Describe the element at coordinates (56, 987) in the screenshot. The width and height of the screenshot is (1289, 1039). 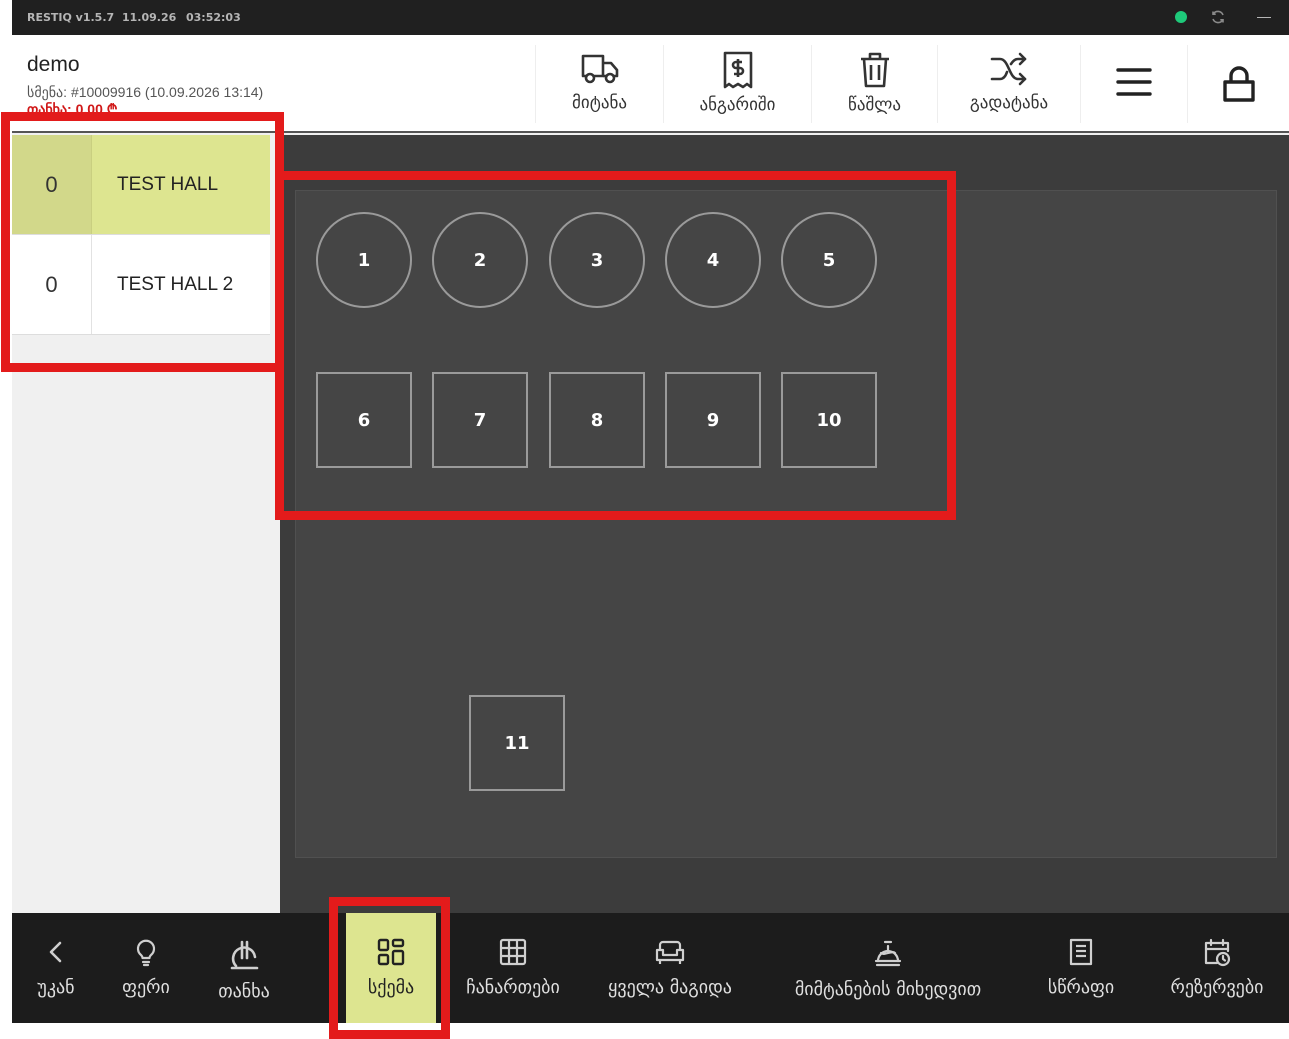
I see `back-label: უკან` at that location.